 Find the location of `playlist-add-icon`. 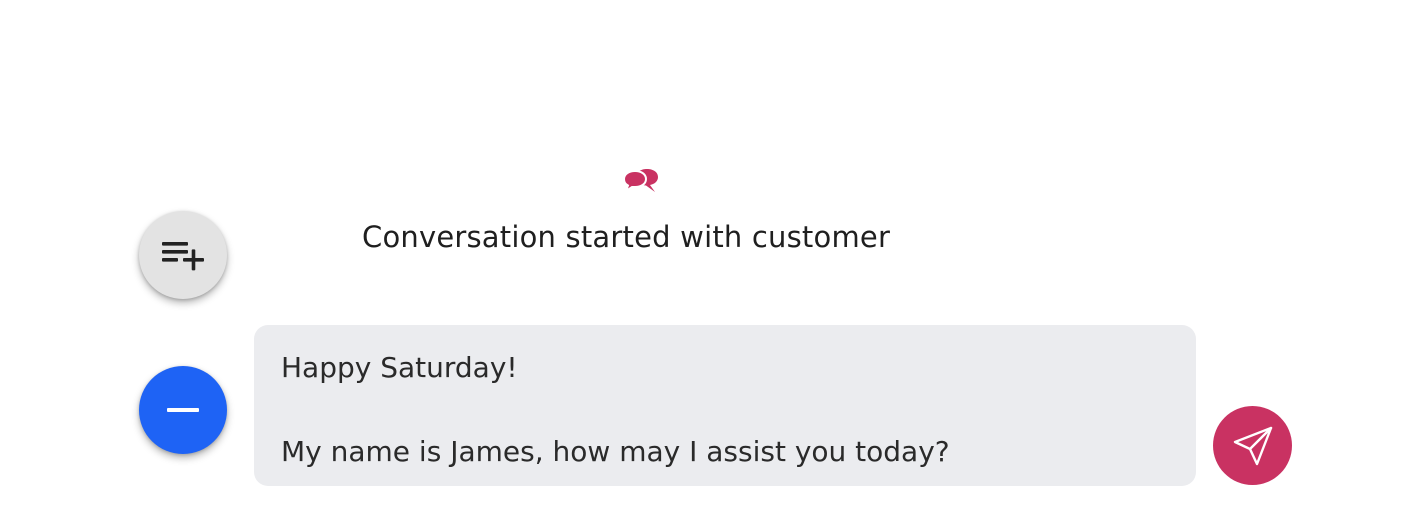

playlist-add-icon is located at coordinates (183, 256).